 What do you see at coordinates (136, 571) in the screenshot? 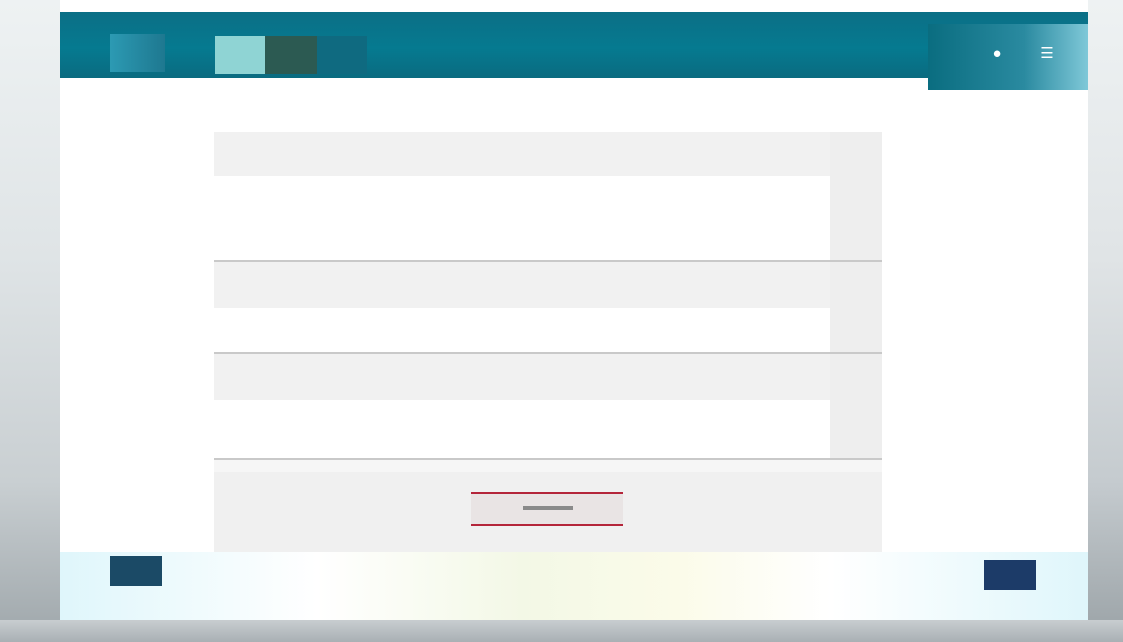
I see `footer-badge-left` at bounding box center [136, 571].